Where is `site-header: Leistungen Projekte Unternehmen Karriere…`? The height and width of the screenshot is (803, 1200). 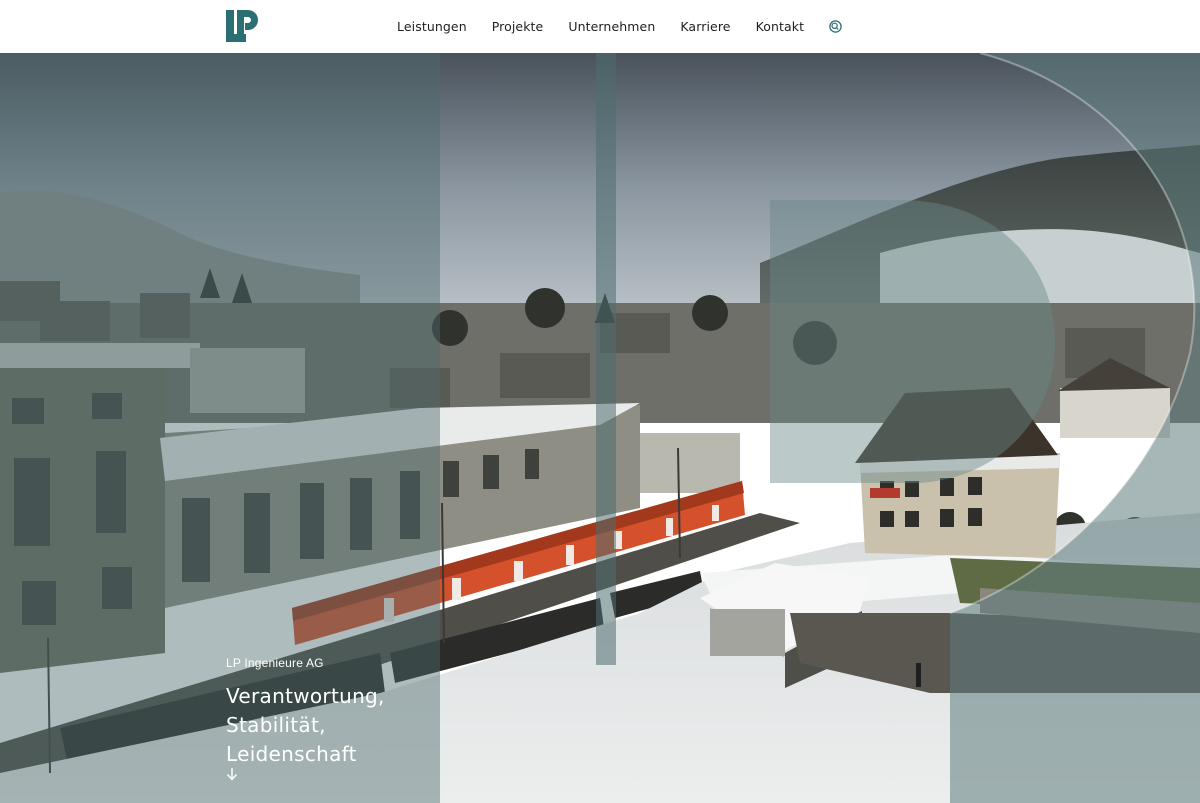 site-header: Leistungen Projekte Unternehmen Karriere… is located at coordinates (600, 26).